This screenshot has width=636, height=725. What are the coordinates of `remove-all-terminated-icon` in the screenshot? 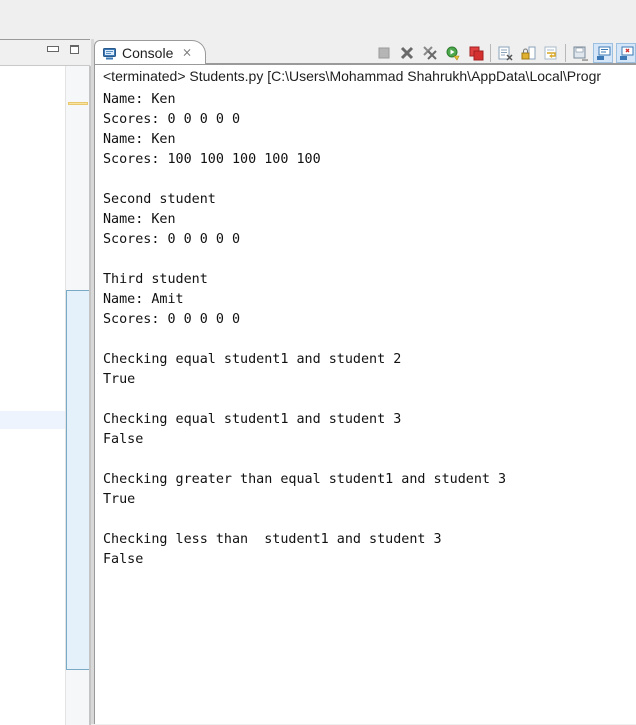 It's located at (430, 53).